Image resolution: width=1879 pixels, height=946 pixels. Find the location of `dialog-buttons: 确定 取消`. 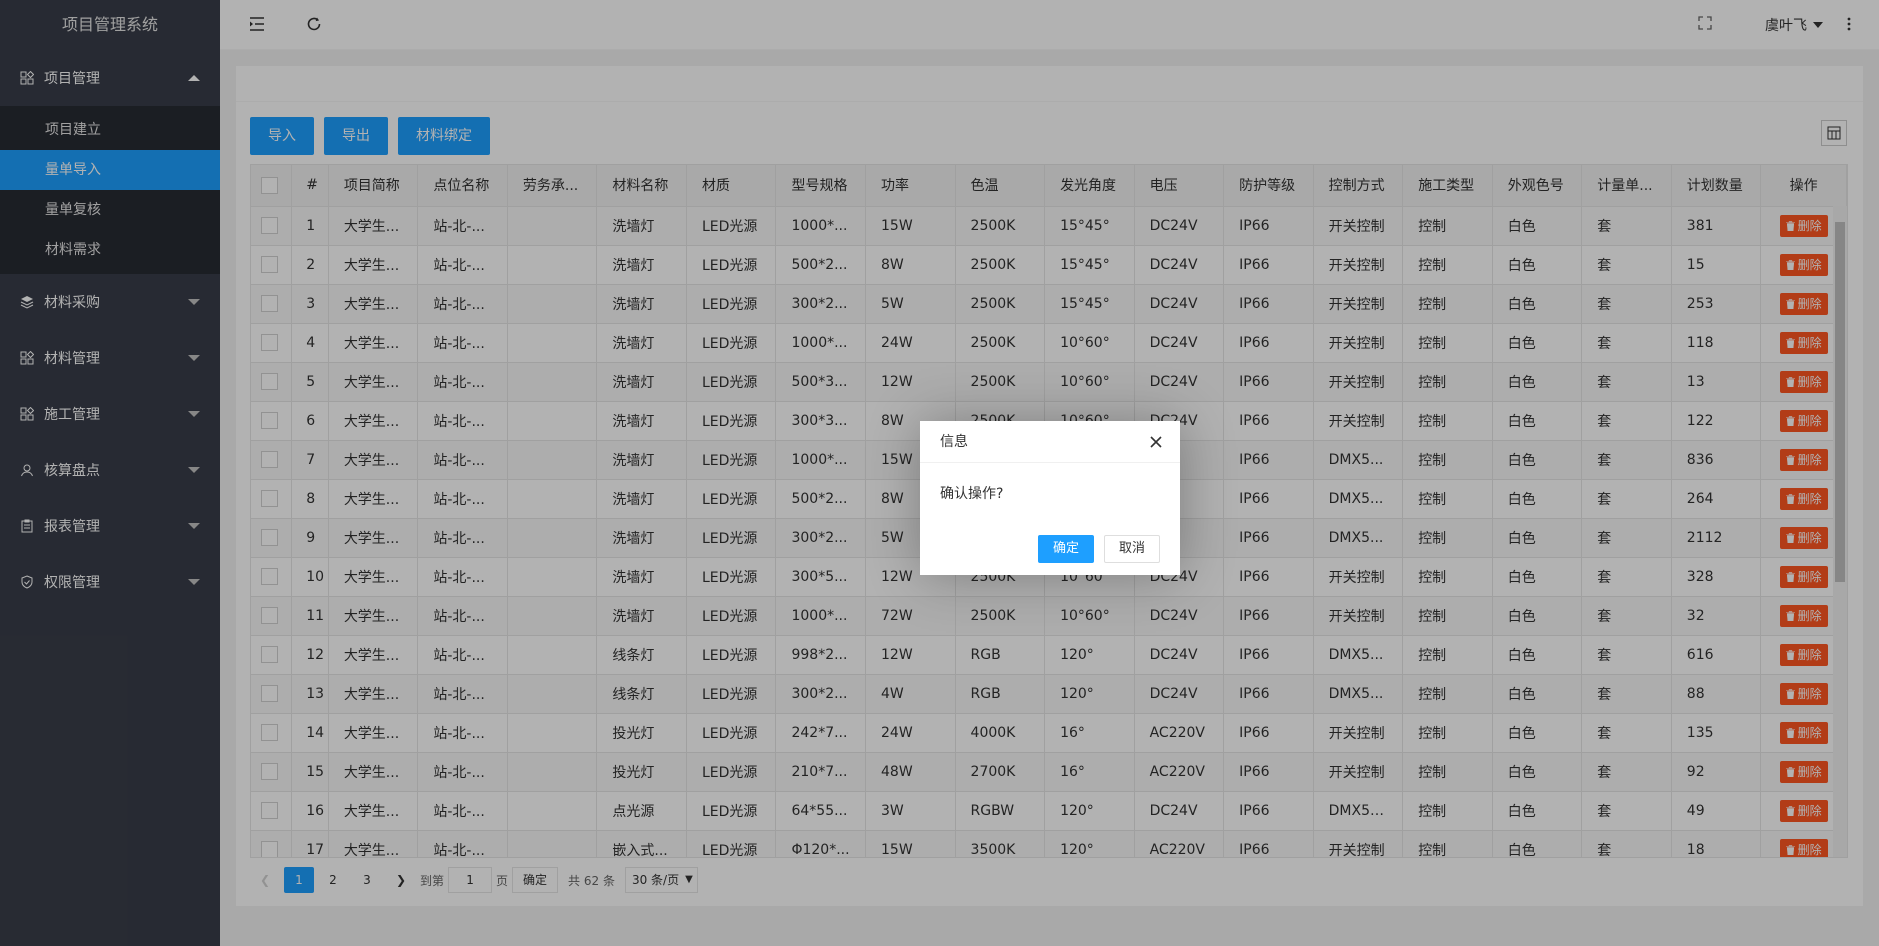

dialog-buttons: 确定 取消 is located at coordinates (1098, 549).